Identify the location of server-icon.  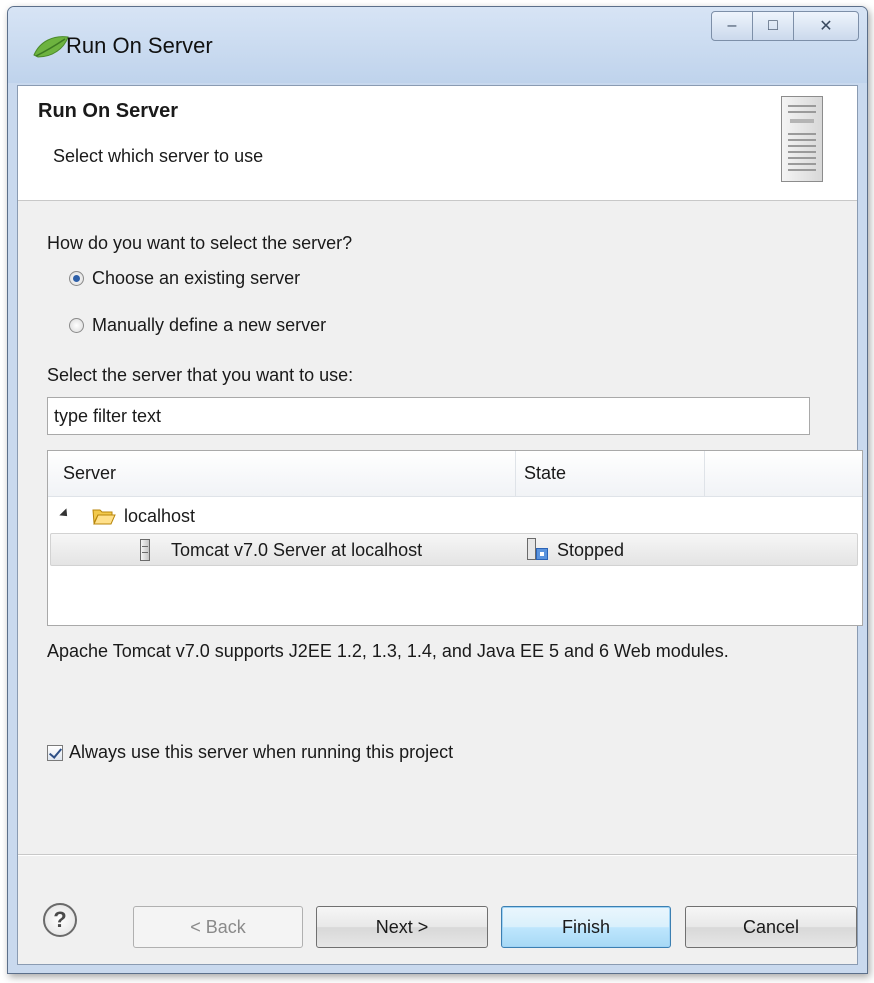
(145, 550).